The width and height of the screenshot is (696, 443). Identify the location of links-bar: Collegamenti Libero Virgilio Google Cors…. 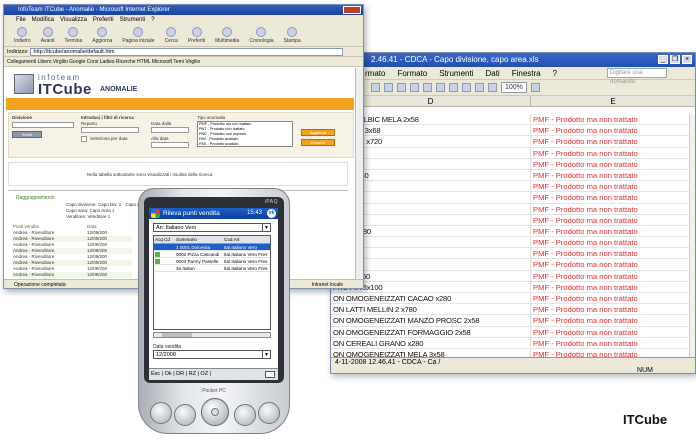
(183, 62).